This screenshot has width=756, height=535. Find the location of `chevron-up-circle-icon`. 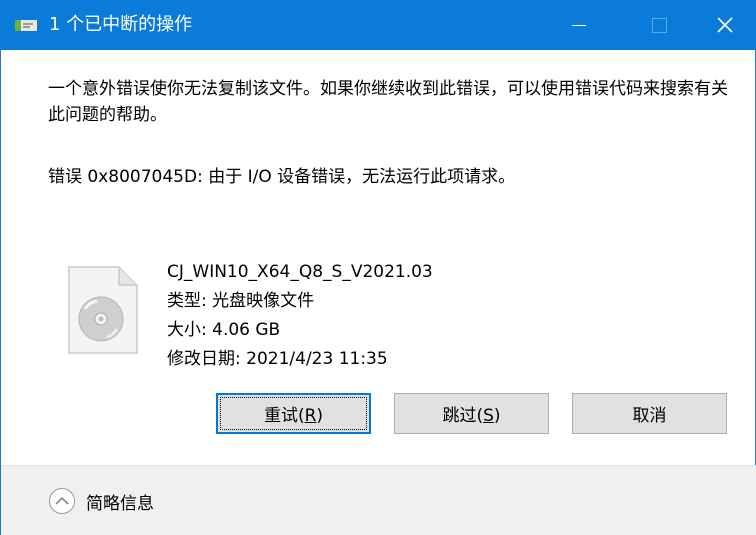

chevron-up-circle-icon is located at coordinates (62, 501).